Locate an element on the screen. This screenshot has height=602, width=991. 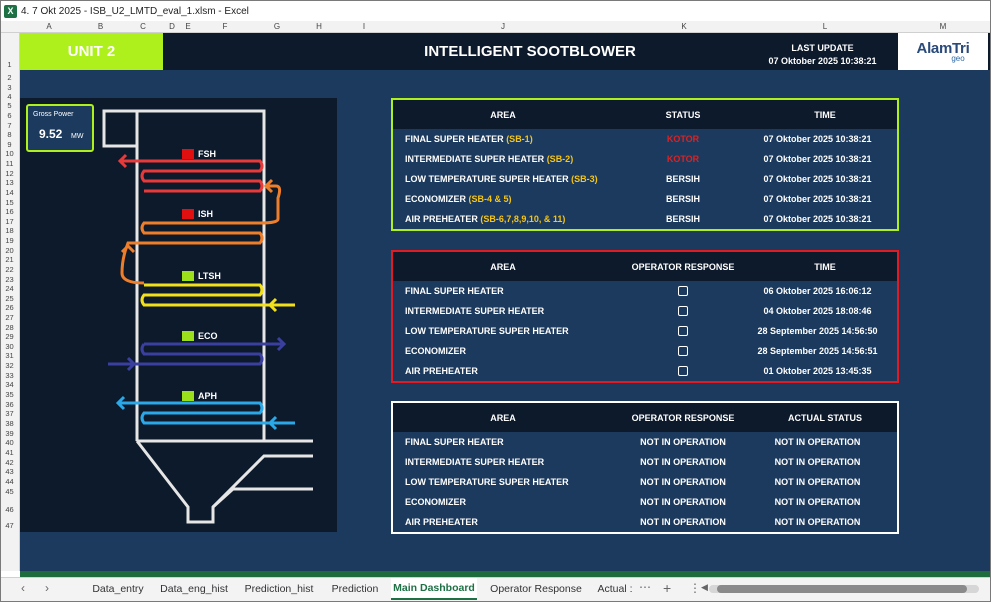
column-header-operator-response: OPERATOR RESPONSE is located at coordinates (683, 266).